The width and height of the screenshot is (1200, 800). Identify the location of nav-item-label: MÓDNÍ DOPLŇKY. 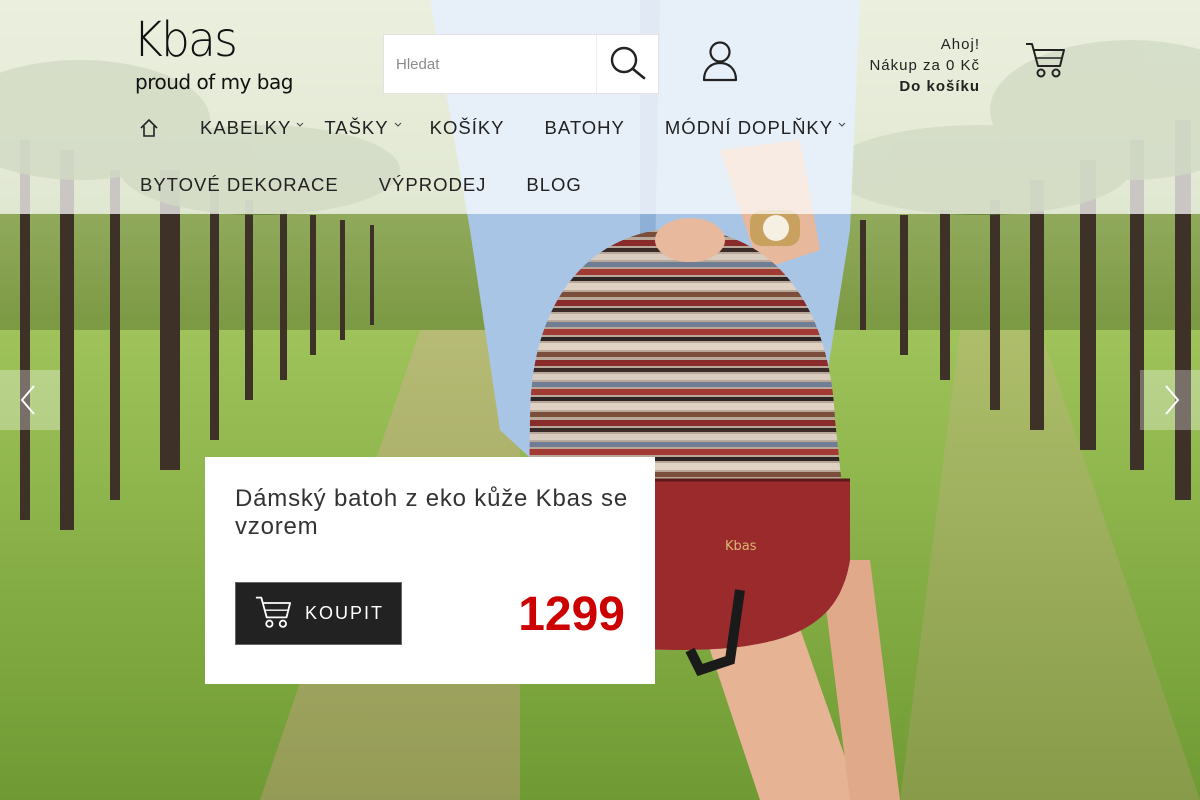
(749, 127).